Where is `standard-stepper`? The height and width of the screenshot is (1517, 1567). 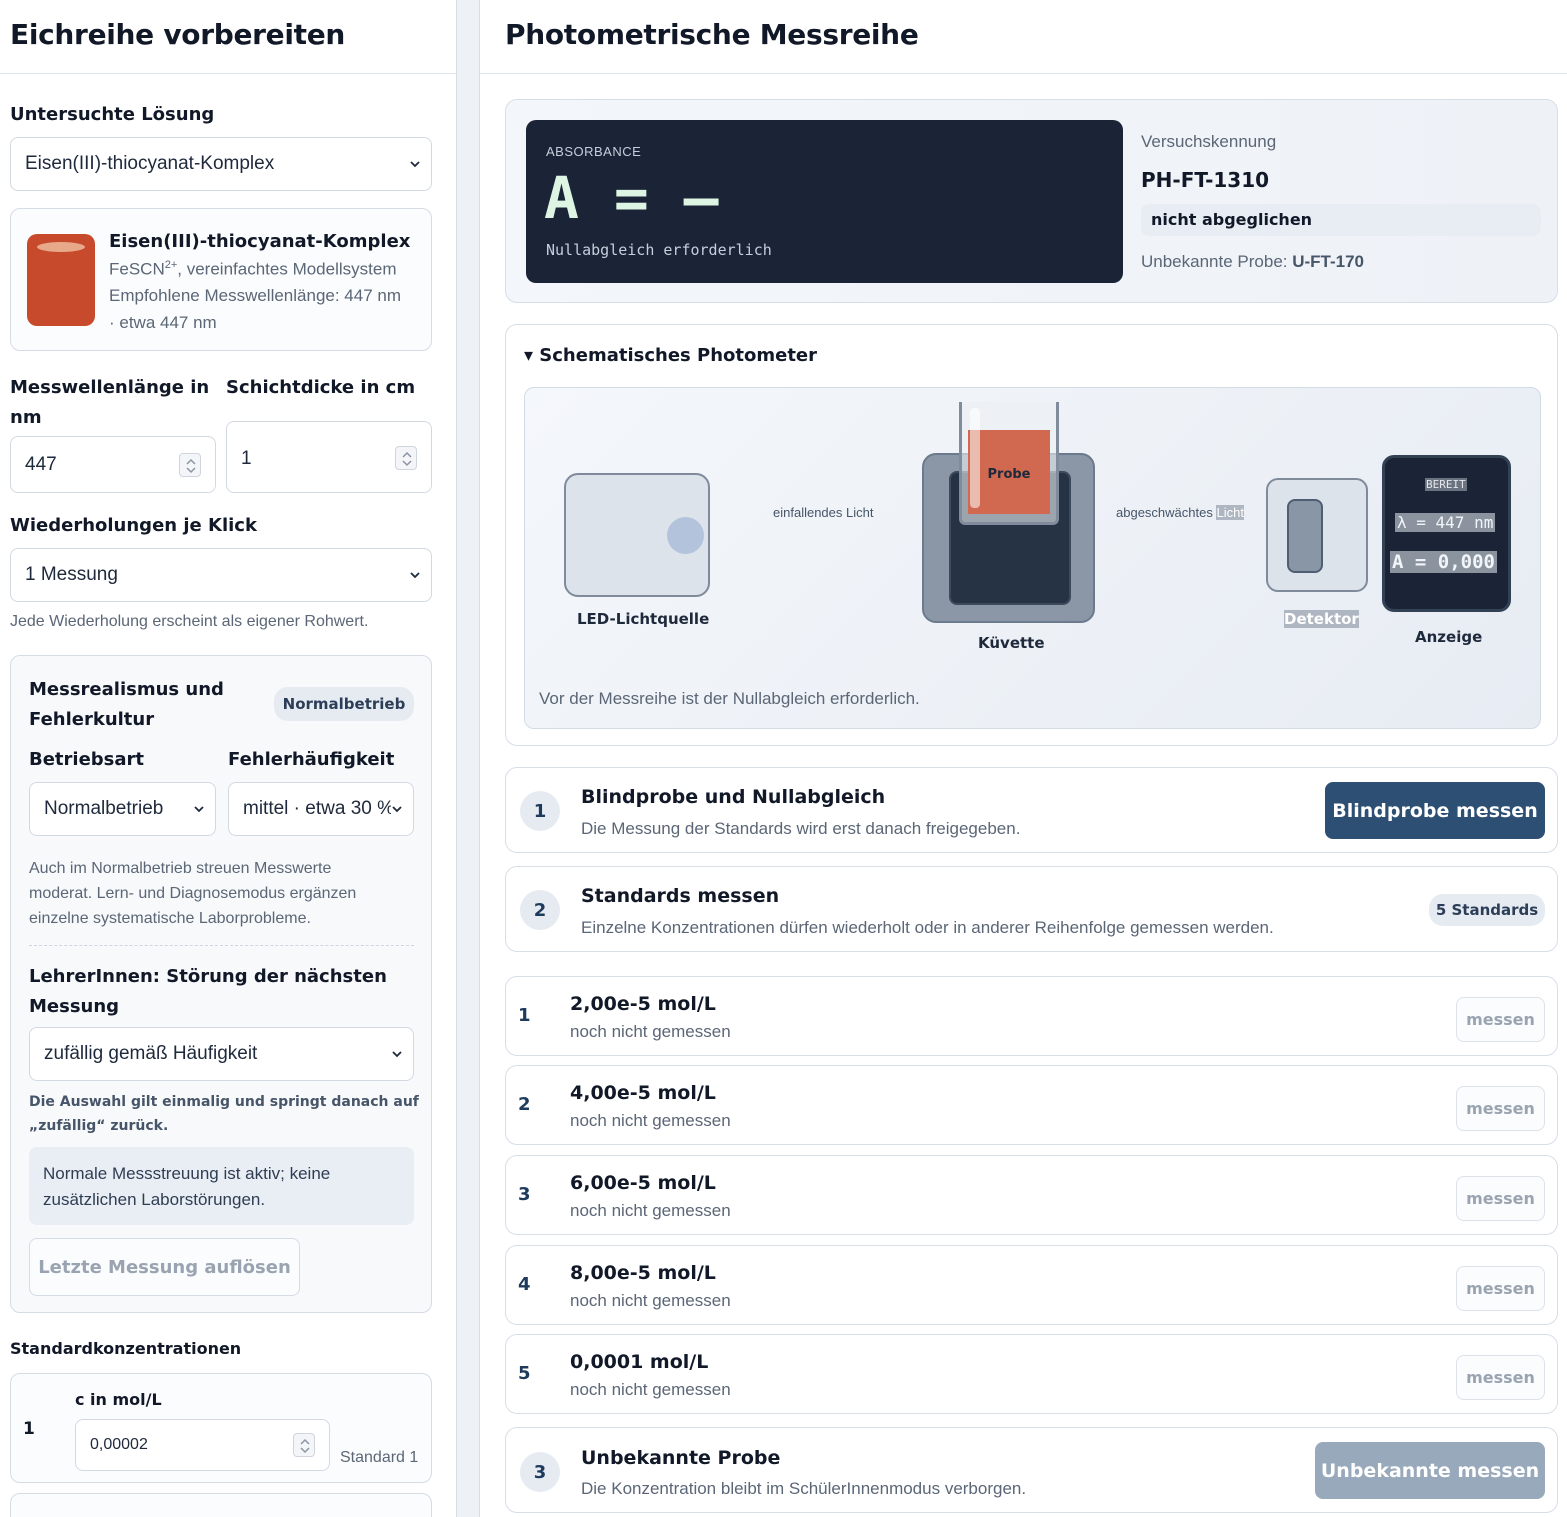 standard-stepper is located at coordinates (304, 1445).